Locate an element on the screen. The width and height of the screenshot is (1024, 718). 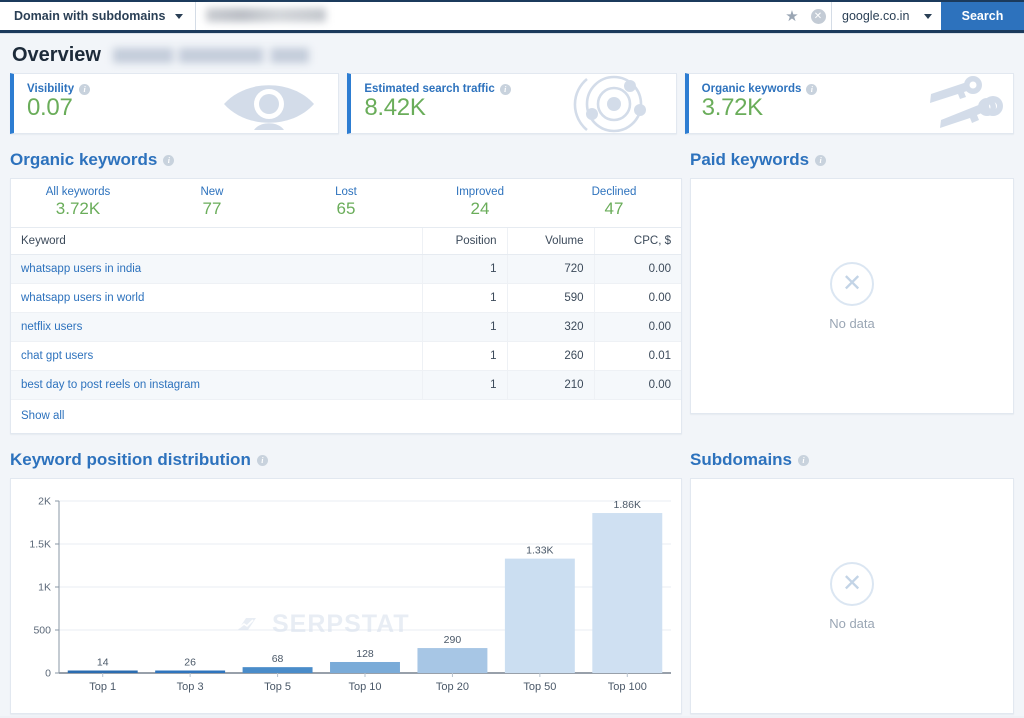
subdomains-section: Subdomains i ✕ No data is located at coordinates (852, 582).